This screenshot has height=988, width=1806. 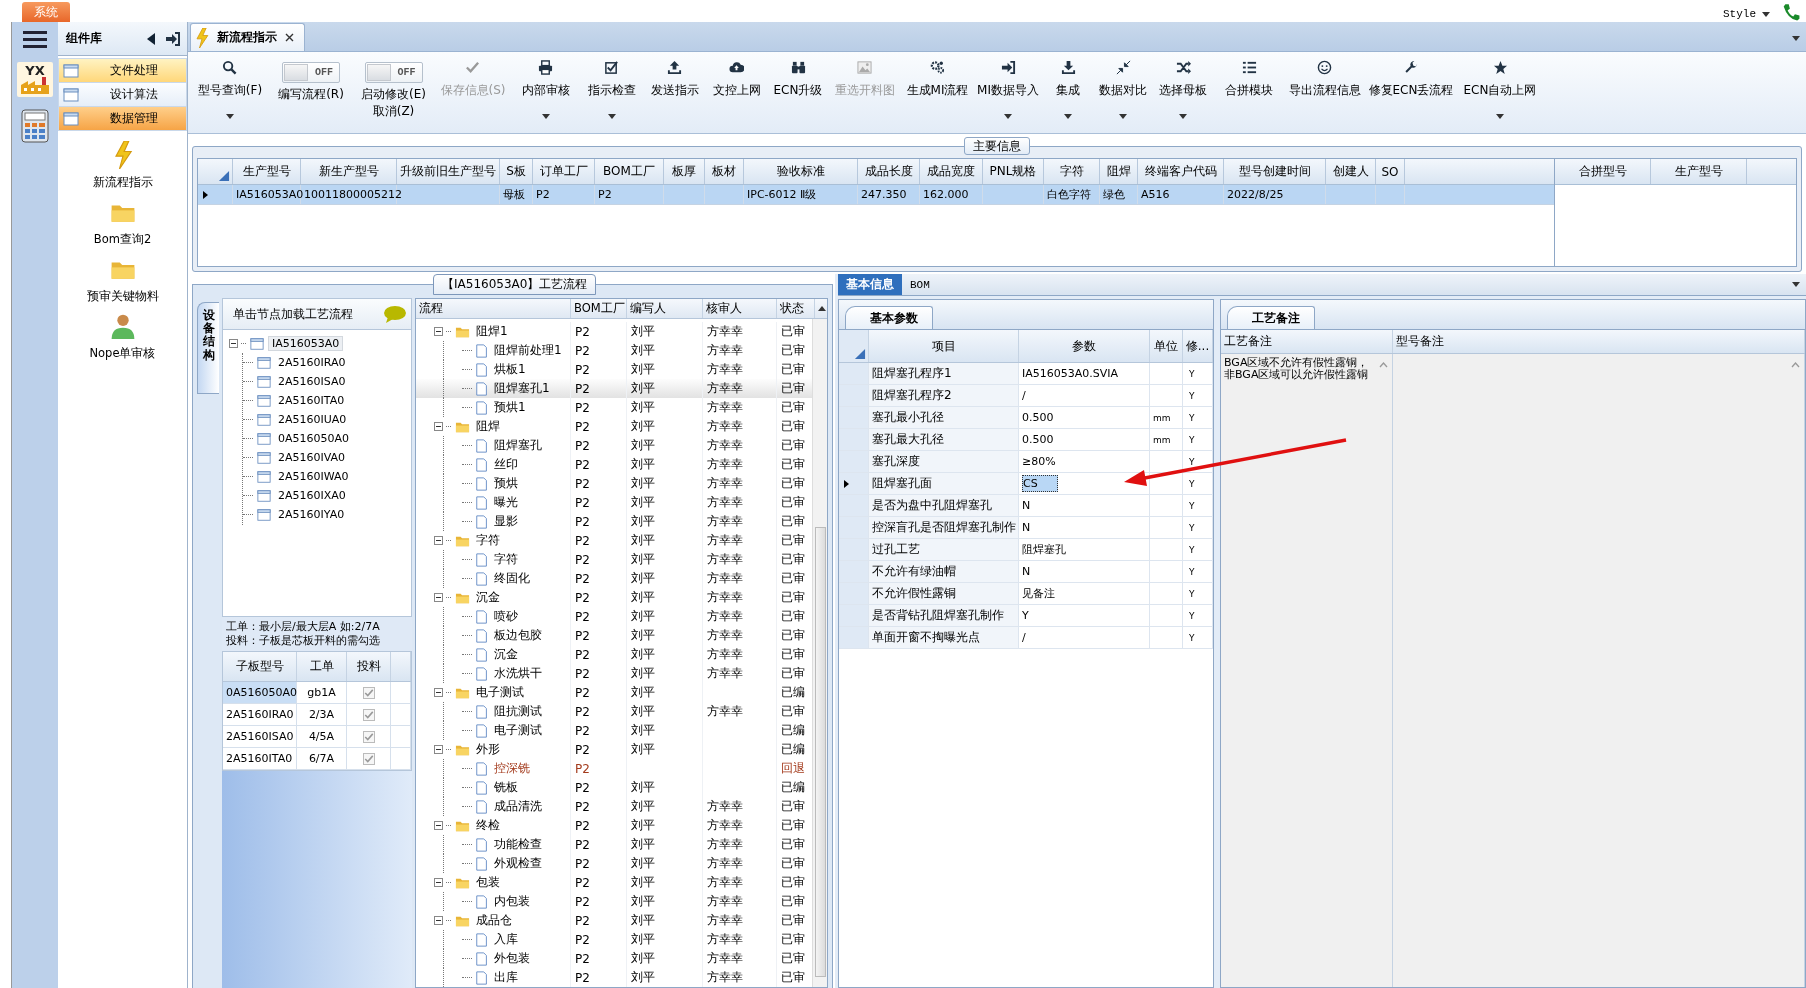 What do you see at coordinates (1181, 171) in the screenshot?
I see `column-header: 终端客户代码` at bounding box center [1181, 171].